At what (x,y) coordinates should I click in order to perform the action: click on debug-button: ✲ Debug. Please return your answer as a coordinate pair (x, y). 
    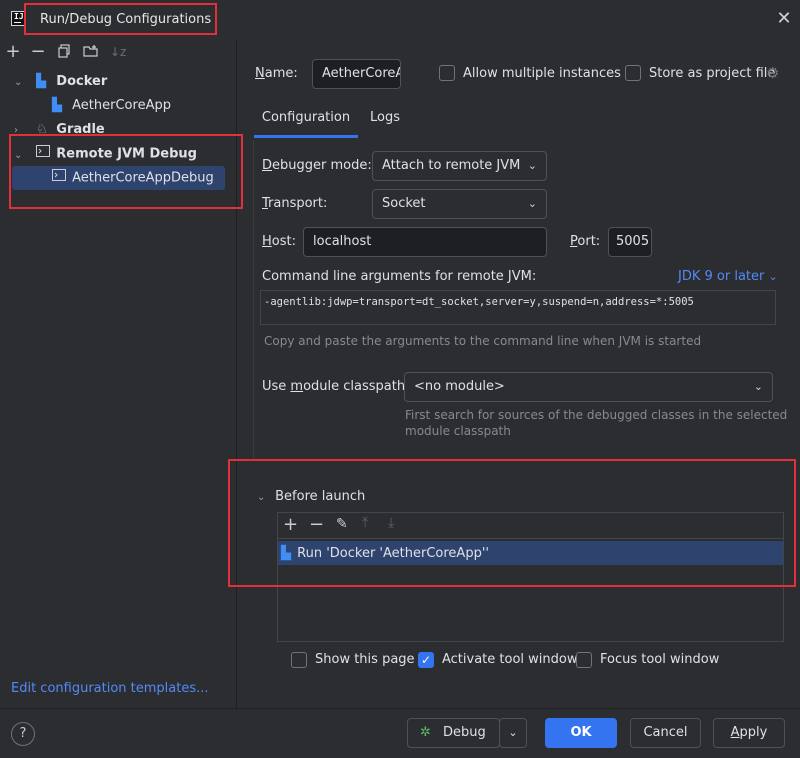
    Looking at the image, I should click on (453, 733).